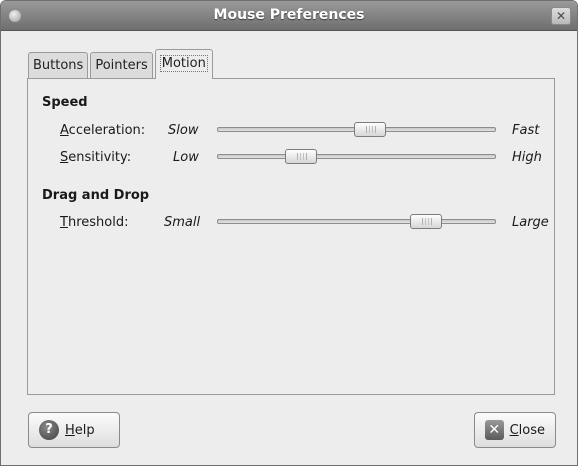  I want to click on tab-motion: Motion, so click(183, 64).